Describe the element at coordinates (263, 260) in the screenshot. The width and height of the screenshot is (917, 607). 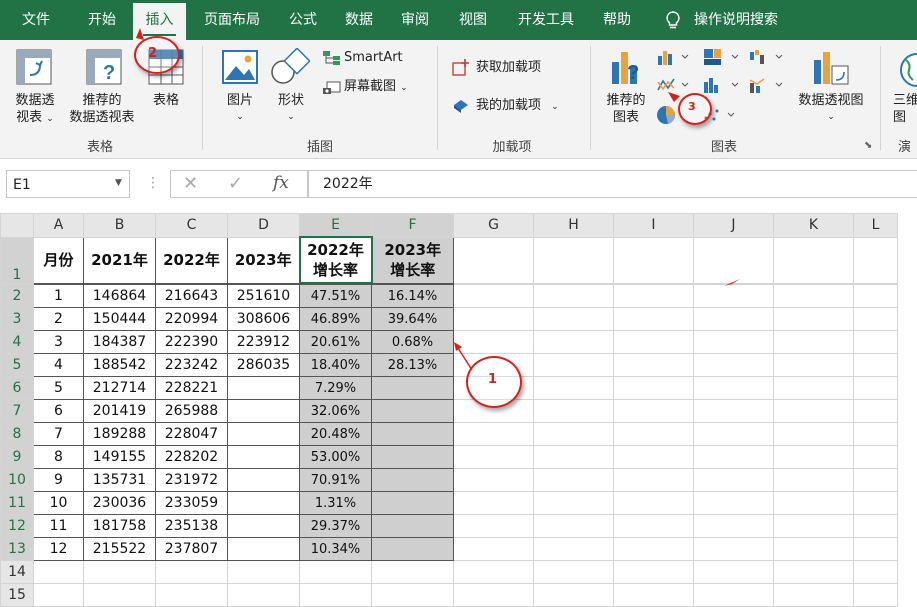
I see `cell-D1: 2023年` at that location.